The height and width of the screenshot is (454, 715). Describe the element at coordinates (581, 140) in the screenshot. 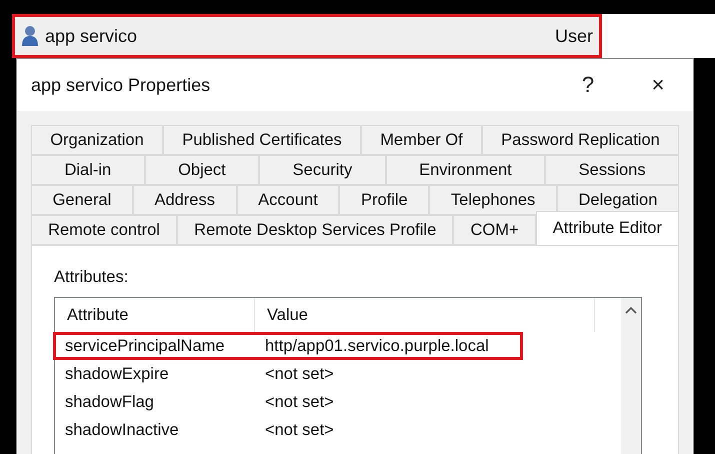

I see `tab: Password Replication` at that location.